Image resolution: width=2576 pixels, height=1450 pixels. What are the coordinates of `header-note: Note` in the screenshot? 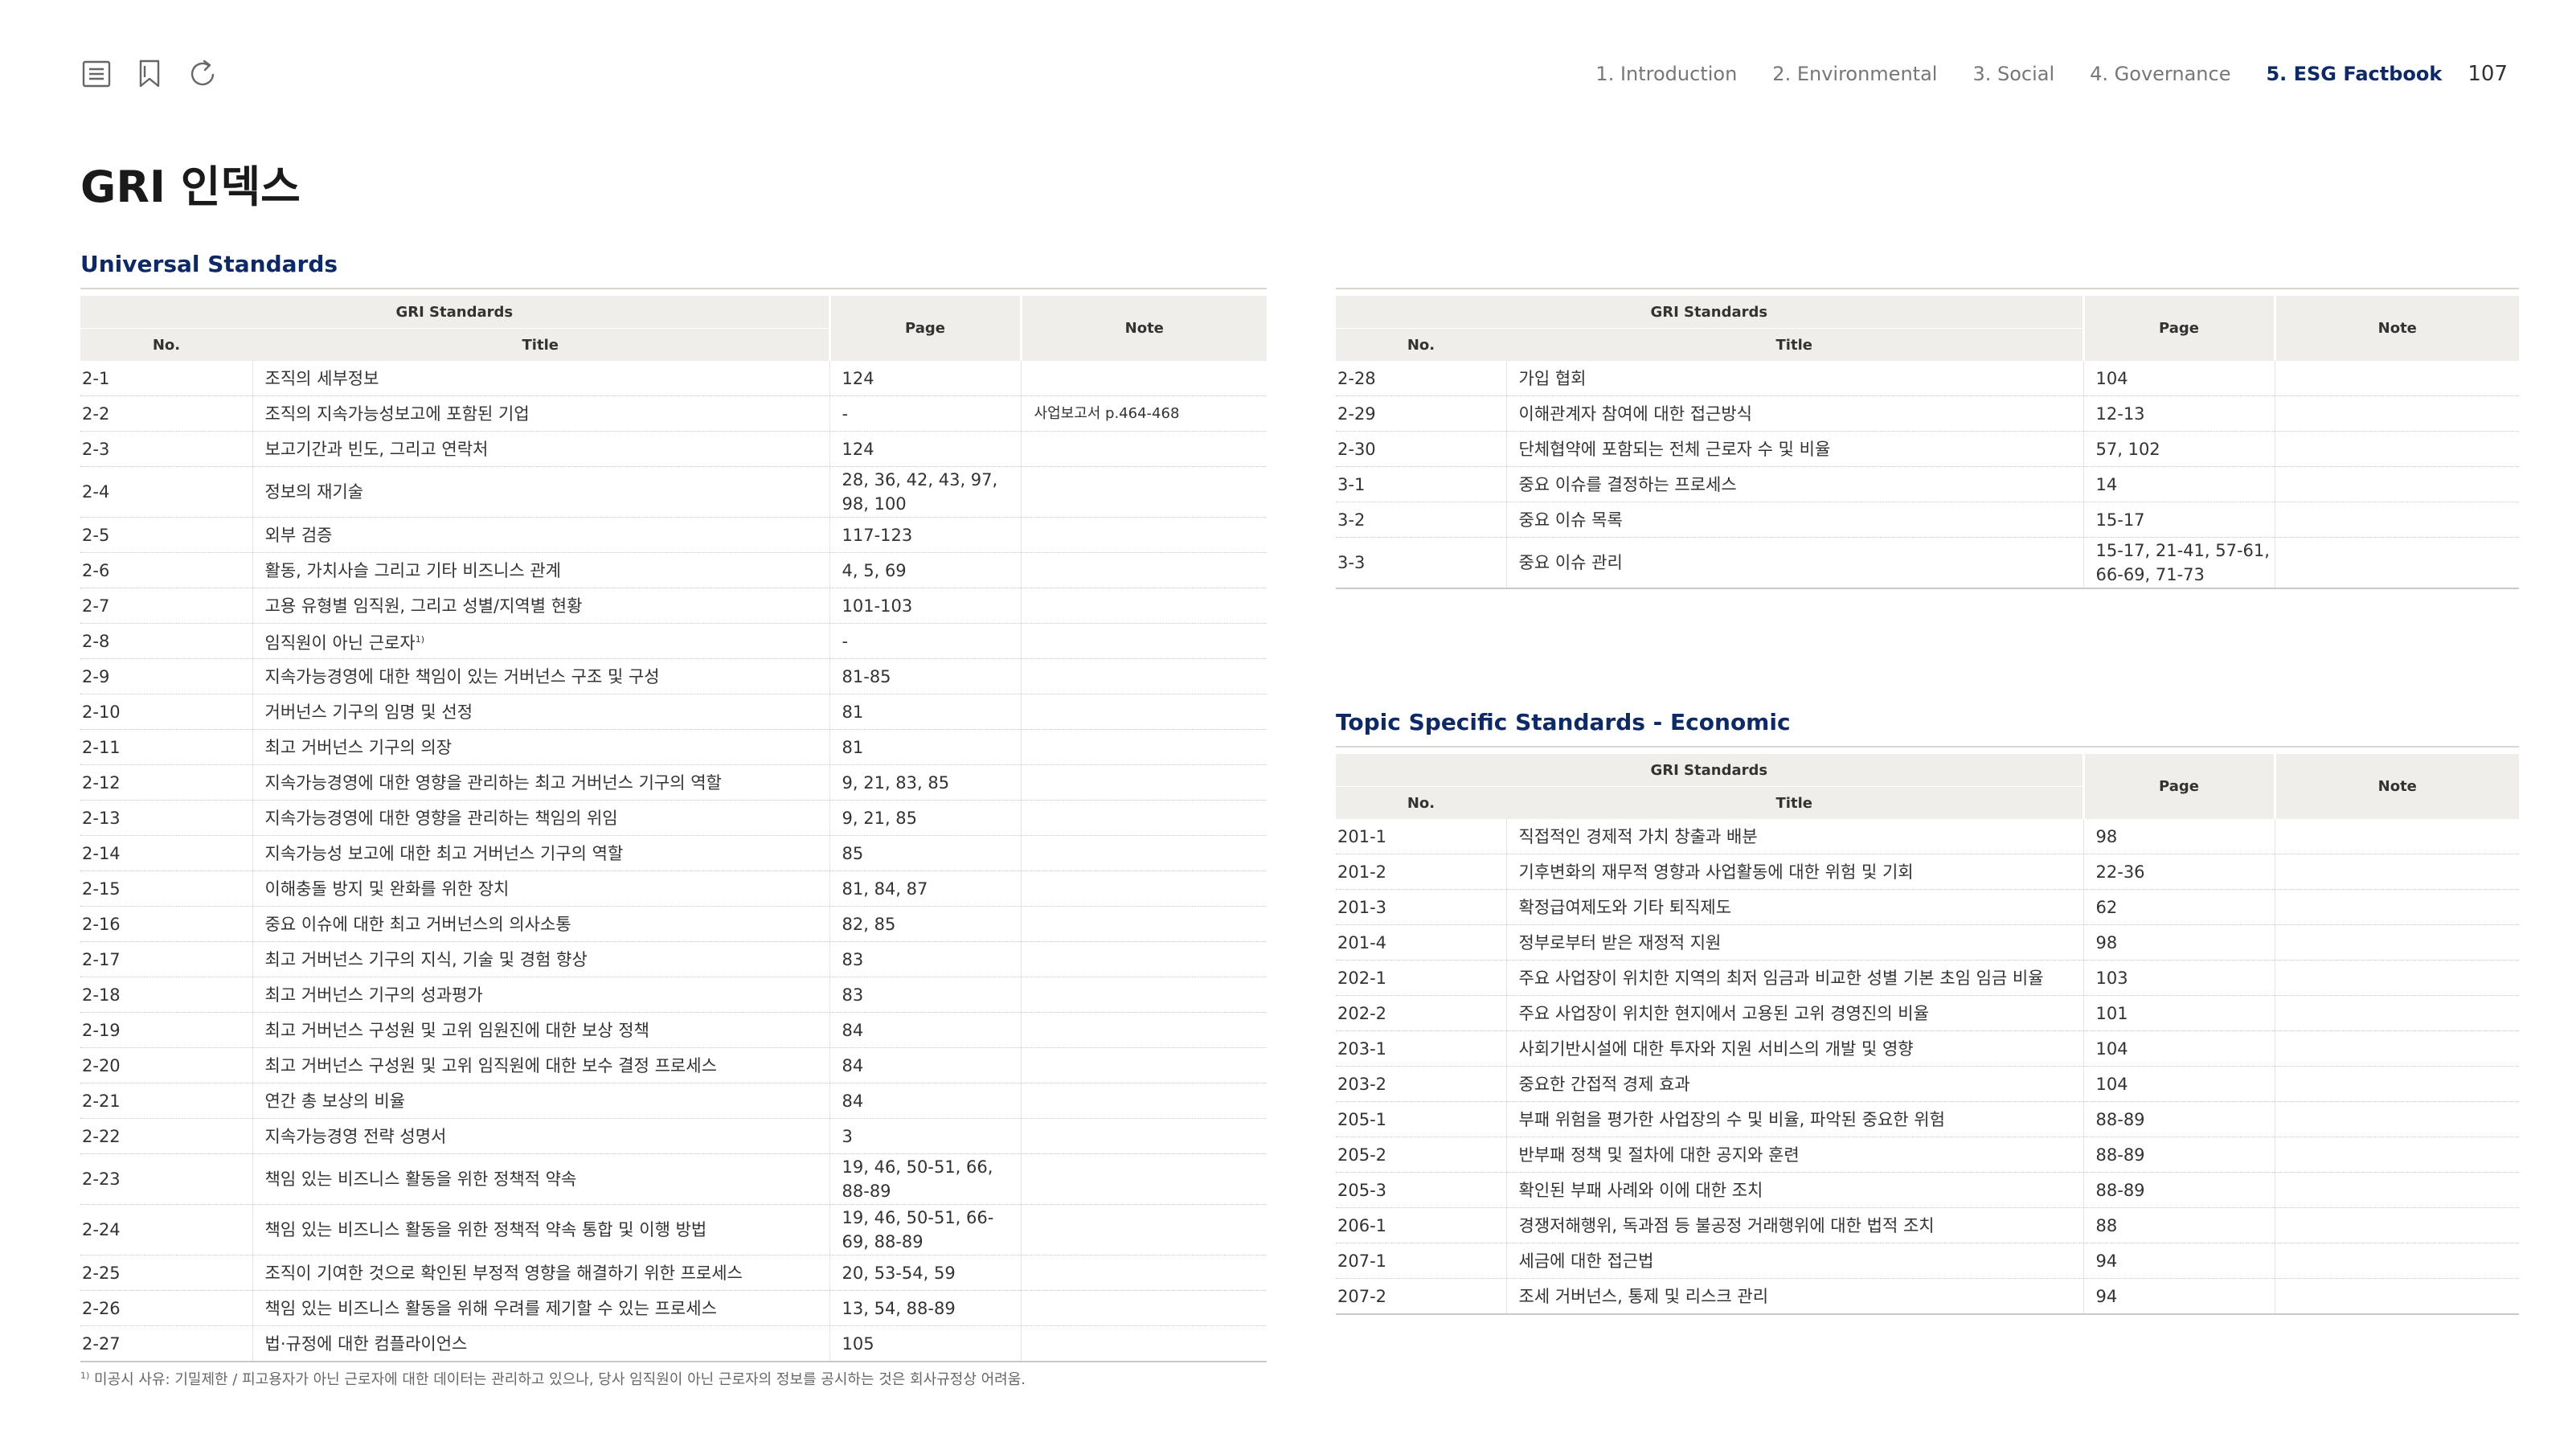 It's located at (1143, 328).